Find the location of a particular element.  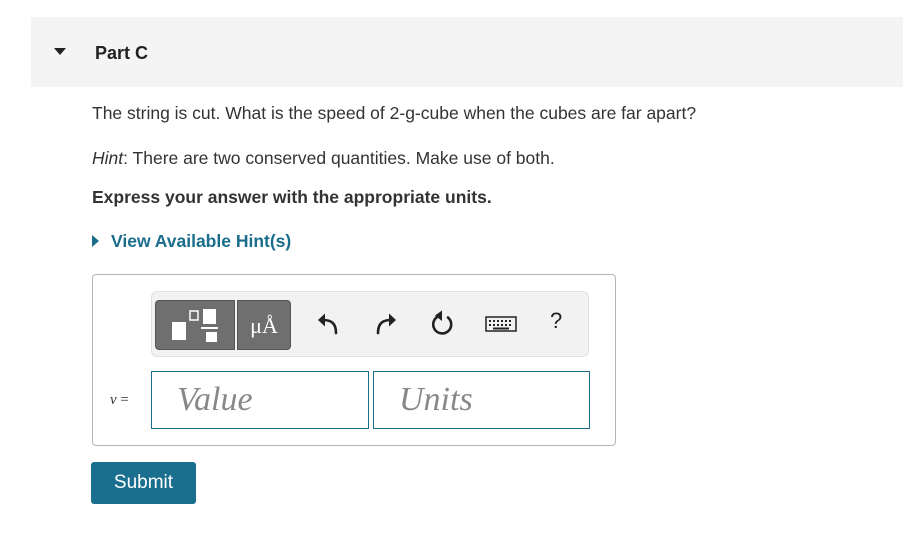

templates-icon is located at coordinates (195, 325).